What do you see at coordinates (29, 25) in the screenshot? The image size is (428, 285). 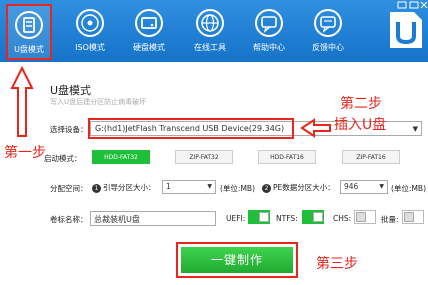 I see `usb-drive-icon` at bounding box center [29, 25].